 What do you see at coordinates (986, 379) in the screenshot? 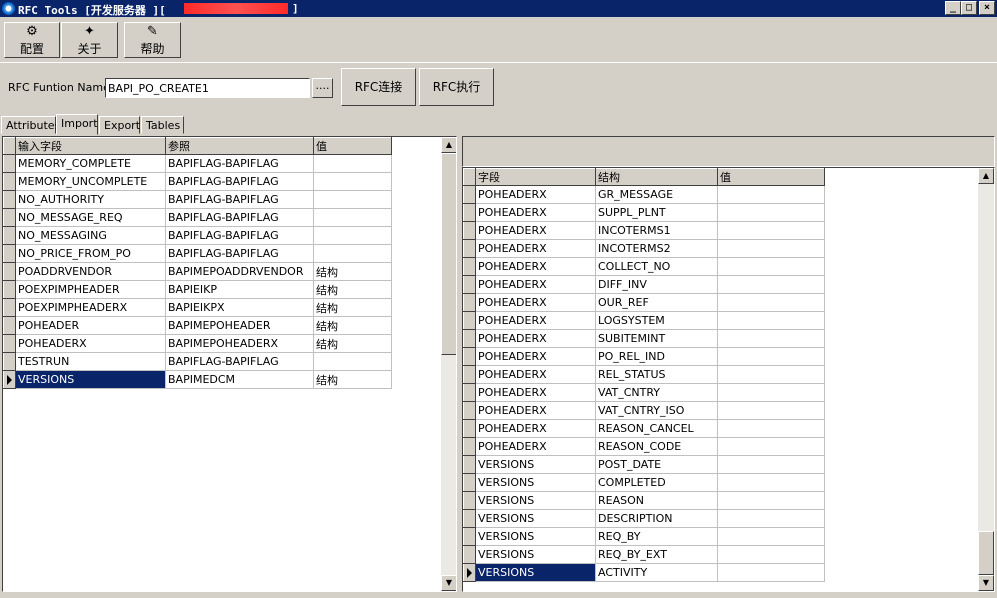
I see `right-vertical-scrollbar: ▲ ▼` at bounding box center [986, 379].